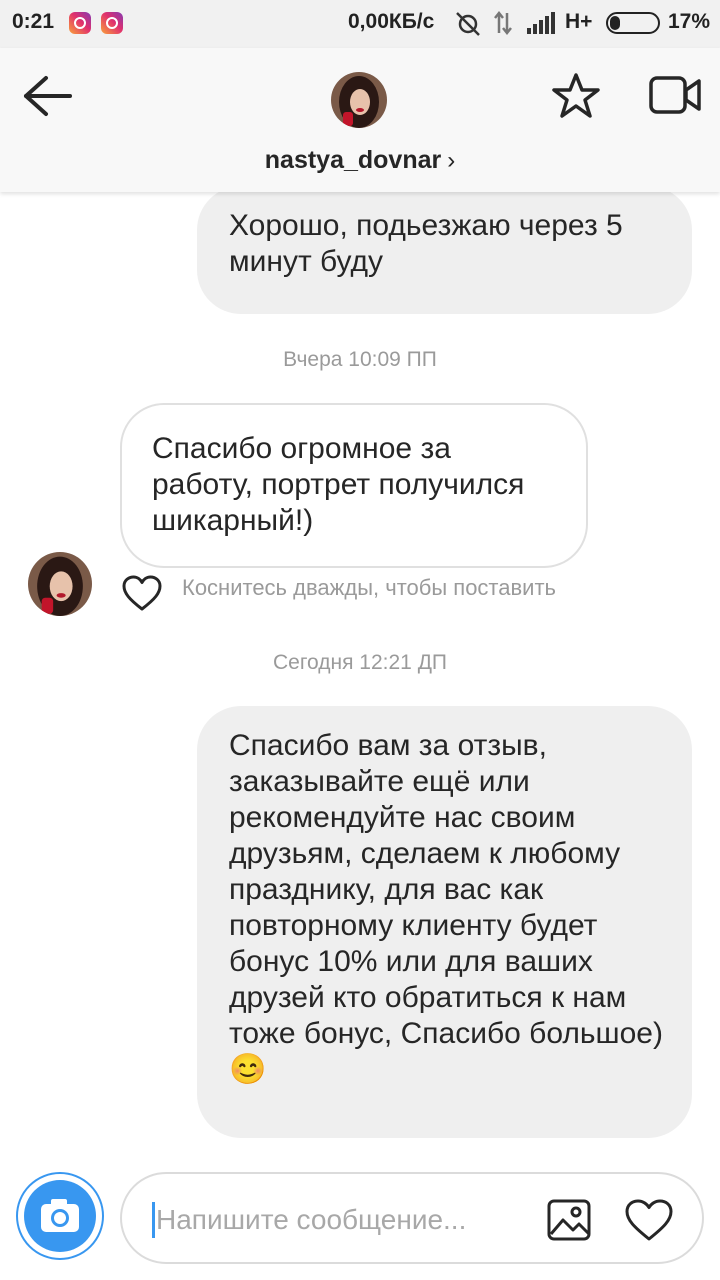 The height and width of the screenshot is (1280, 720). I want to click on data-arrows-icon, so click(503, 23).